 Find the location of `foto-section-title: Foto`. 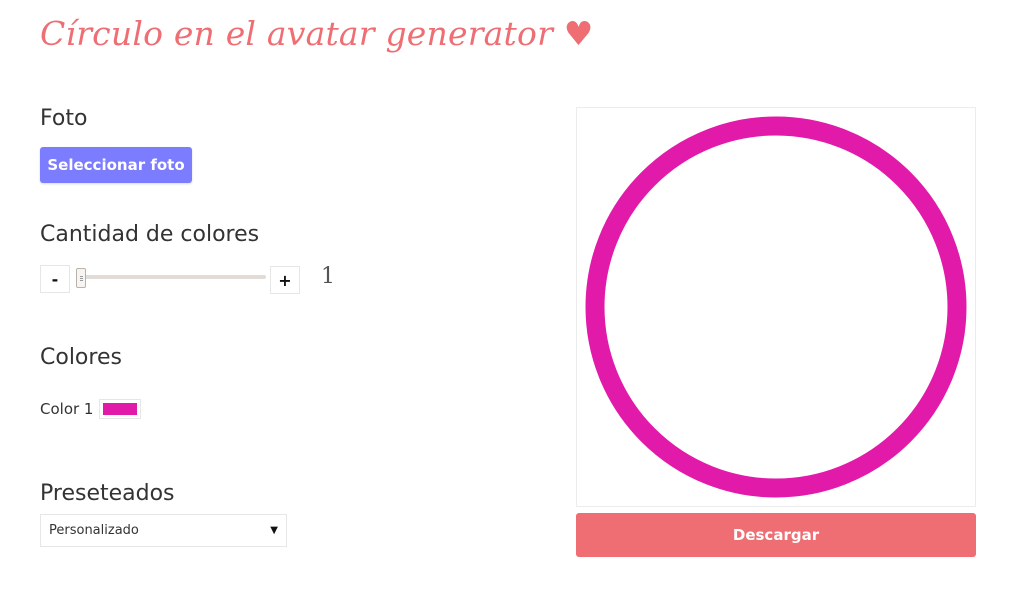

foto-section-title: Foto is located at coordinates (64, 118).